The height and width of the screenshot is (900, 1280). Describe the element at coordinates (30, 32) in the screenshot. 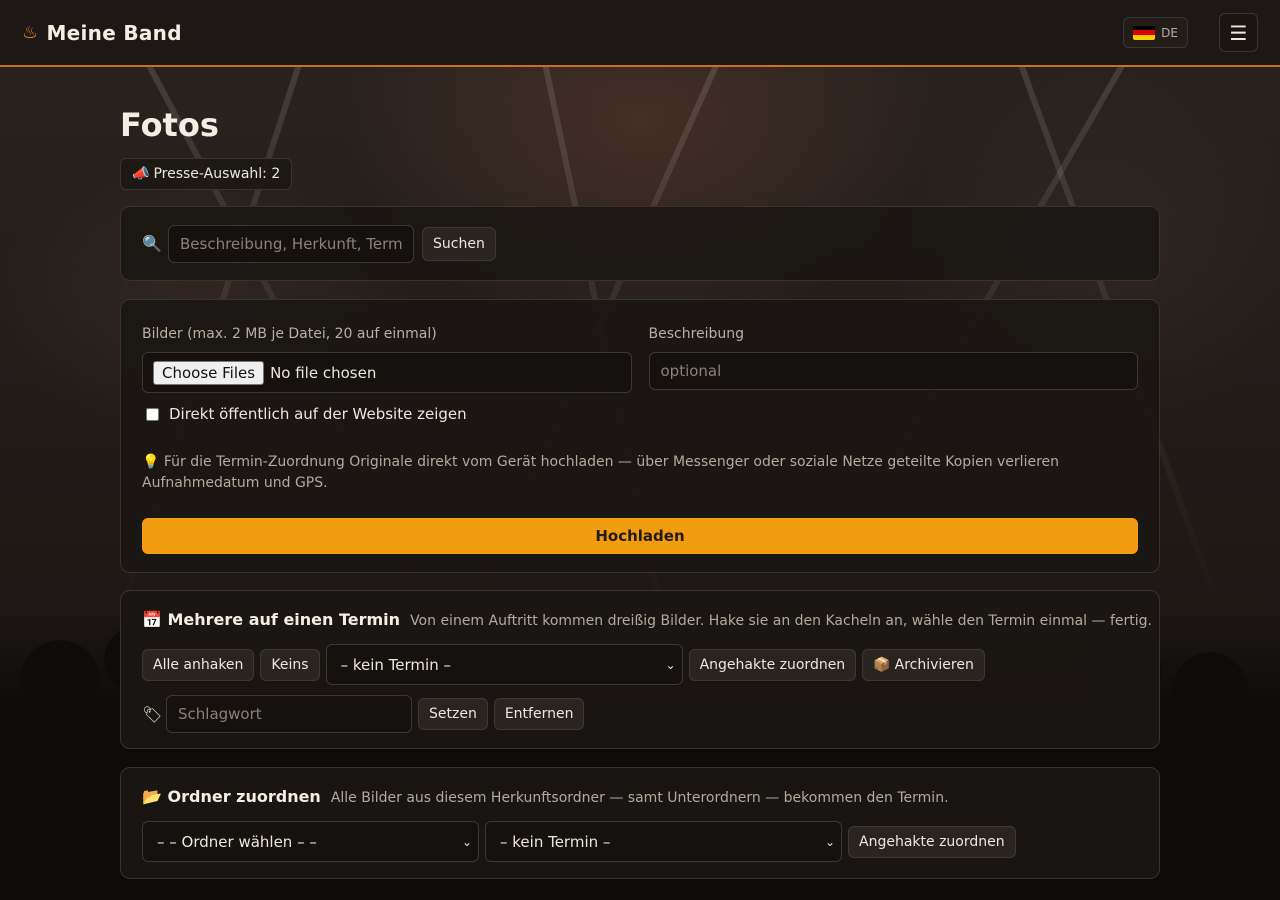

I see `flame-icon: ♨` at that location.